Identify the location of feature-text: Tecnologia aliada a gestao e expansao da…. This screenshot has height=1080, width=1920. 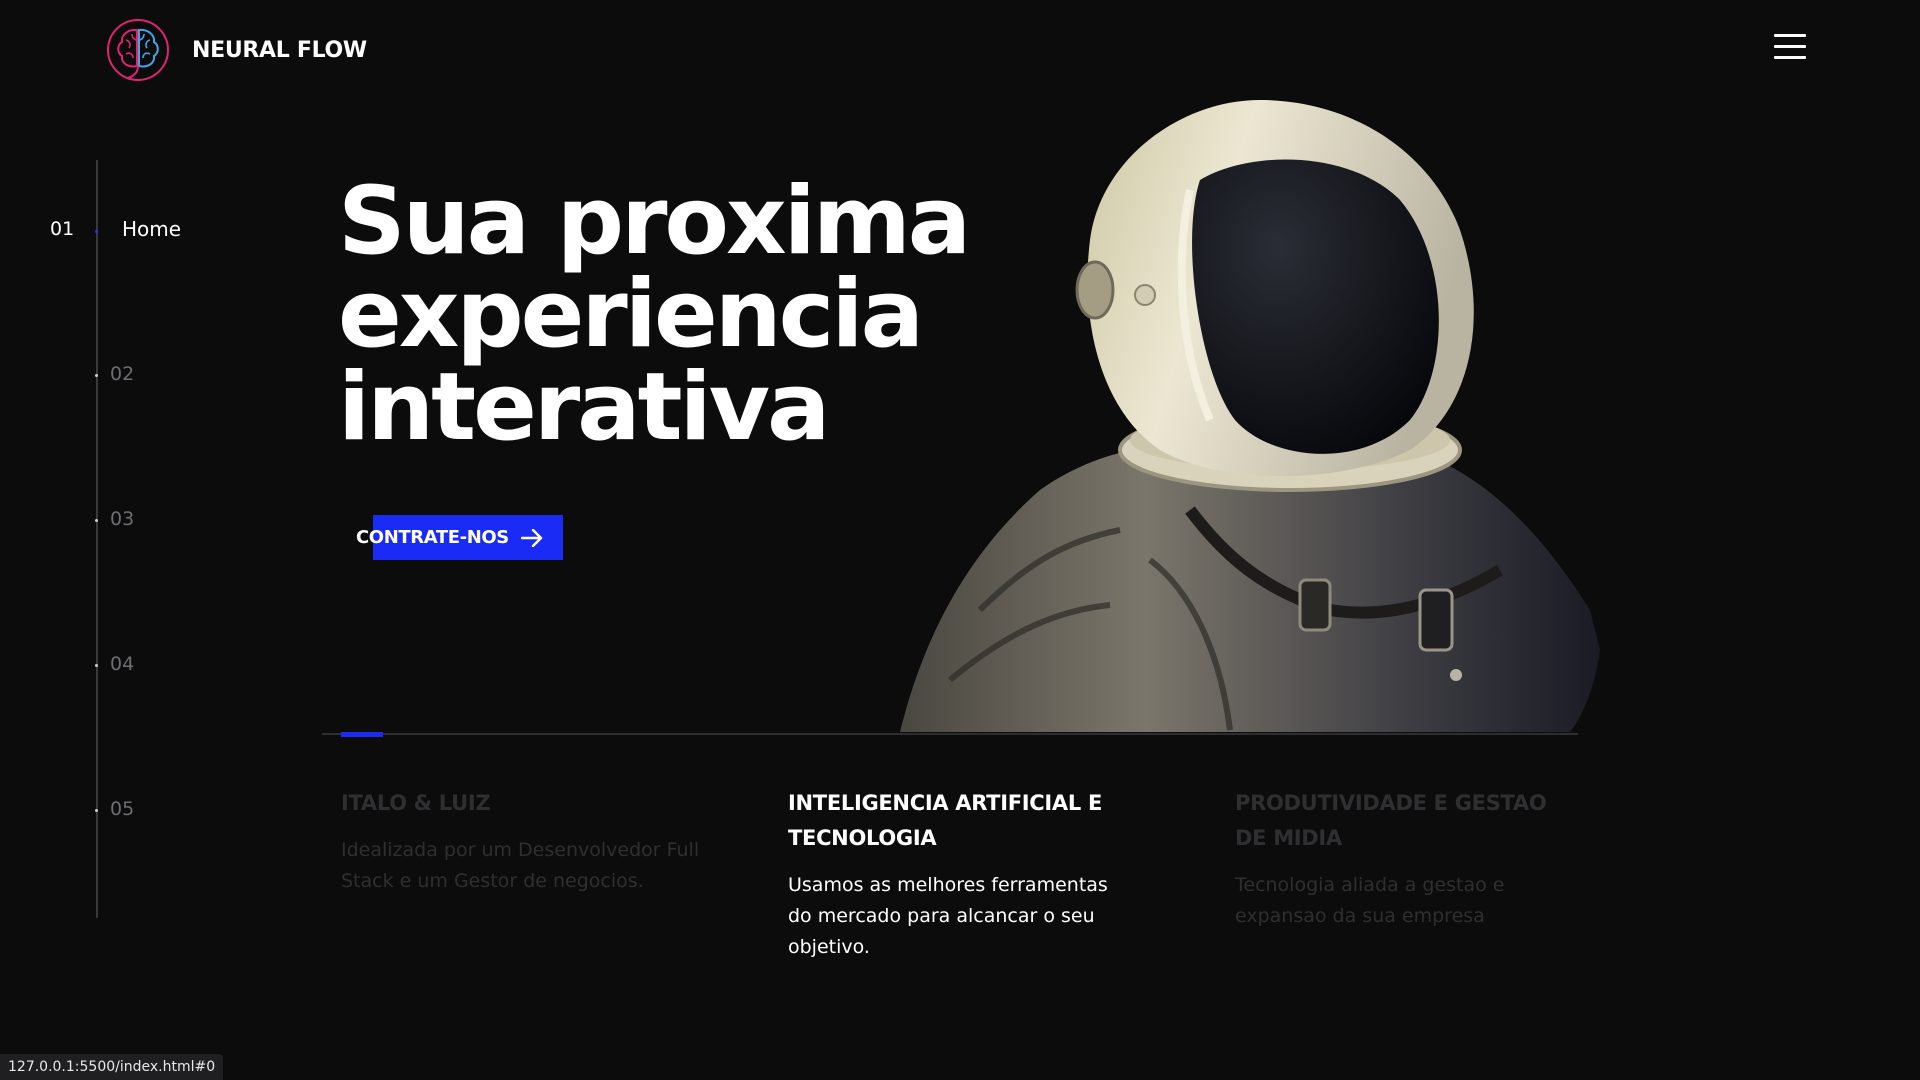
(1370, 900).